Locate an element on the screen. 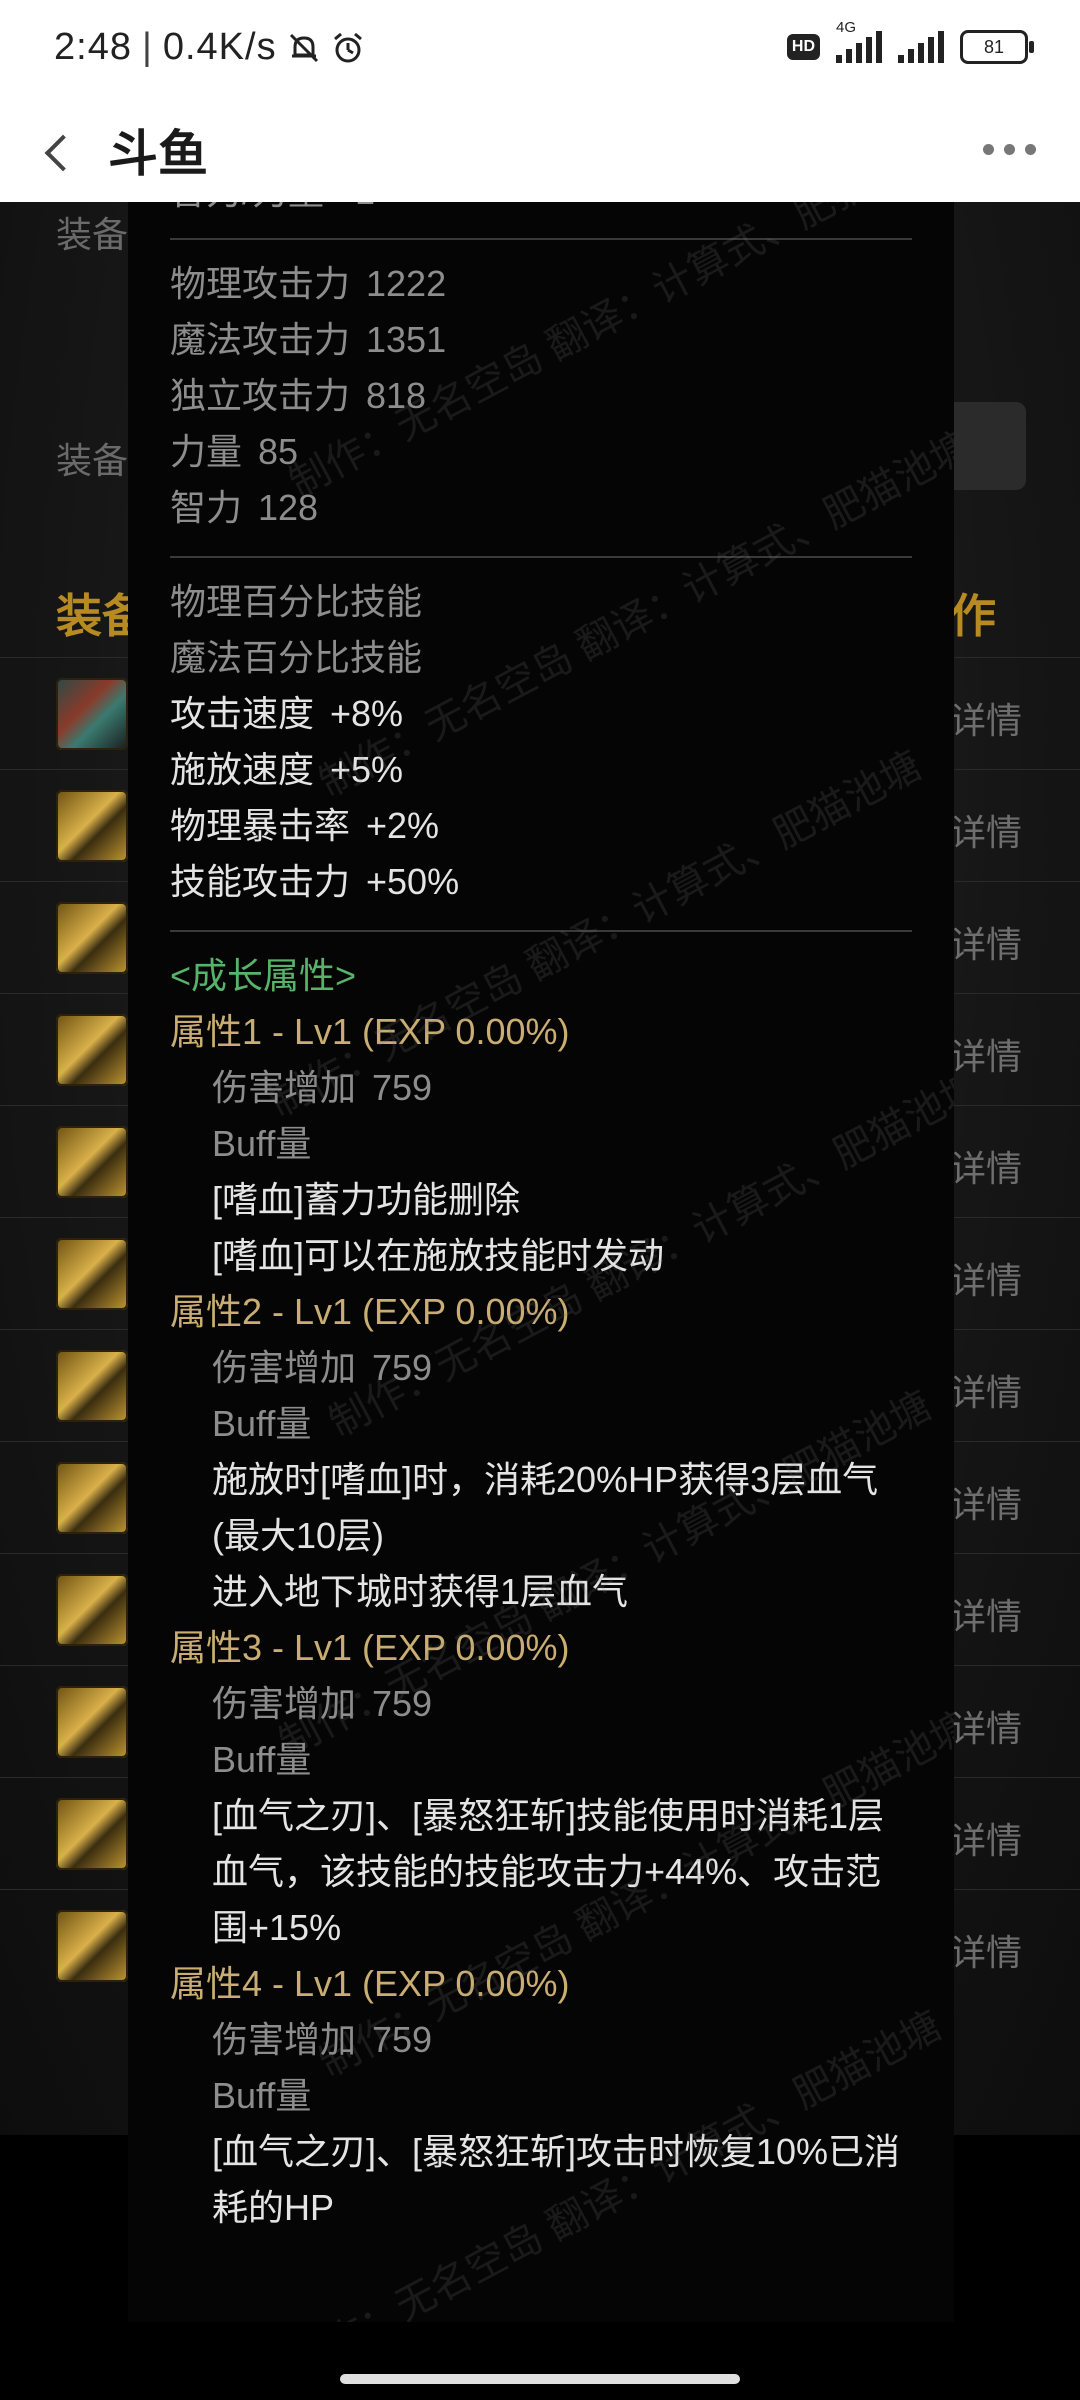  status-left: 2:48 | 0.4K/s is located at coordinates (209, 47).